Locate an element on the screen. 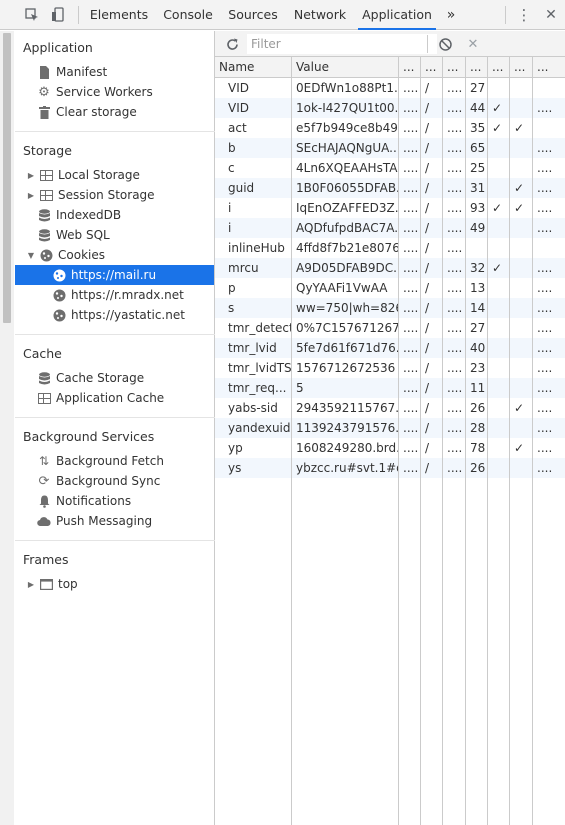 Image resolution: width=565 pixels, height=825 pixels. column-header-name: Name is located at coordinates (253, 67).